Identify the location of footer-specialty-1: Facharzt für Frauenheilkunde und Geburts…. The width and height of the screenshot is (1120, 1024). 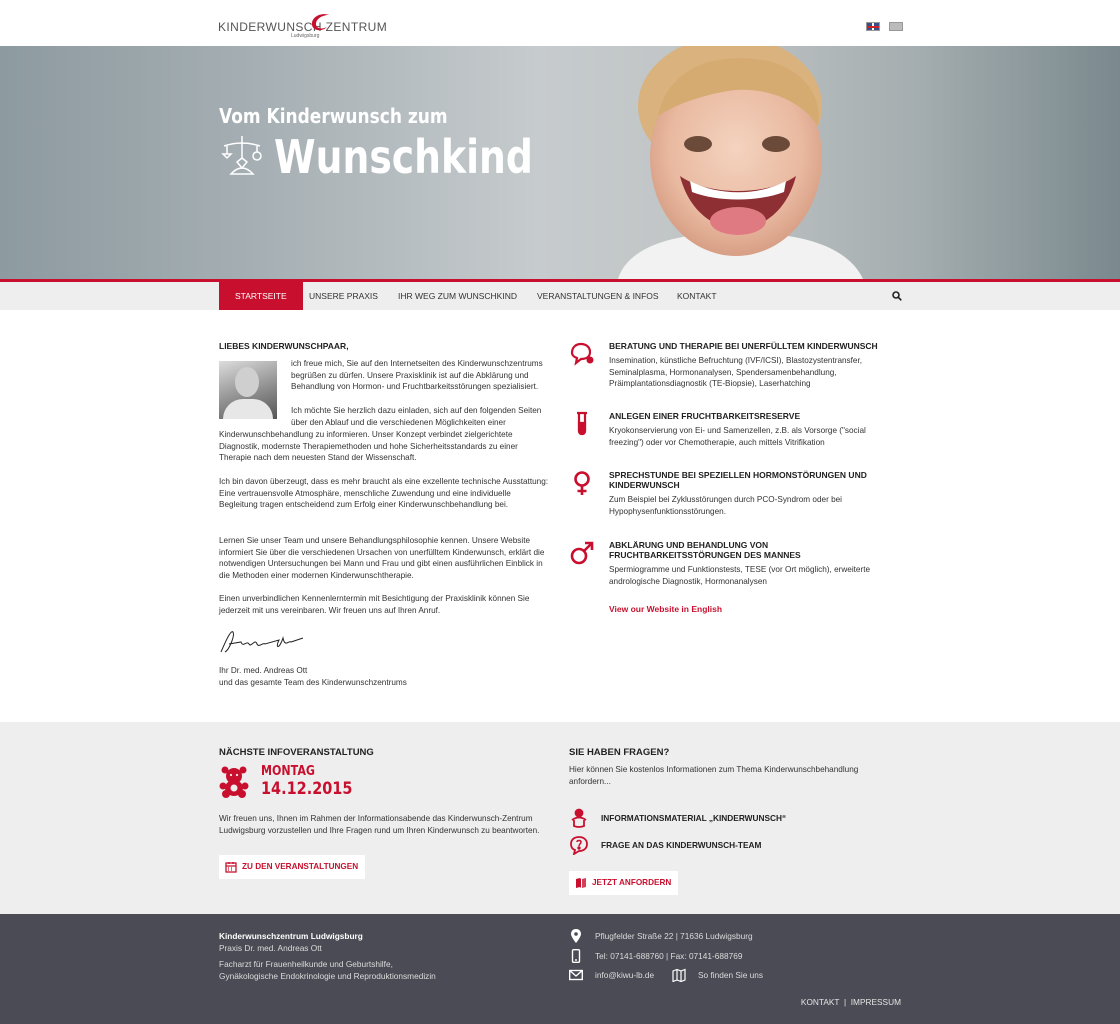
(306, 964).